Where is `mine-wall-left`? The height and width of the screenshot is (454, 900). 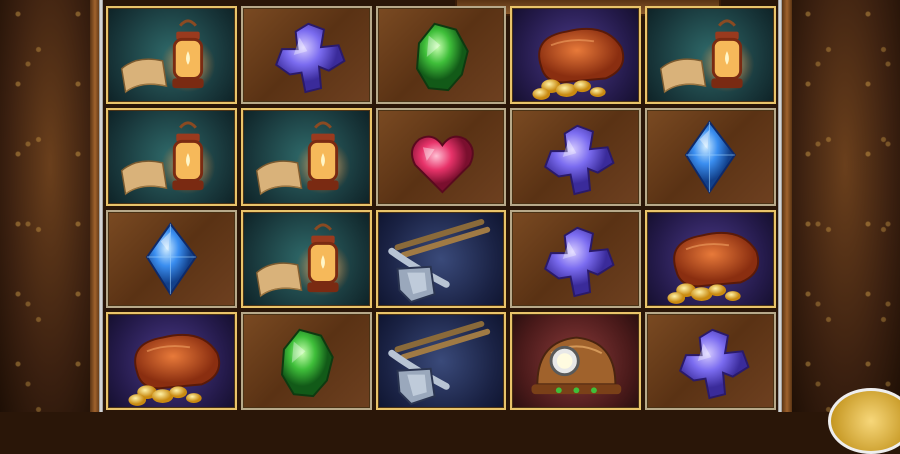 mine-wall-left is located at coordinates (50, 206).